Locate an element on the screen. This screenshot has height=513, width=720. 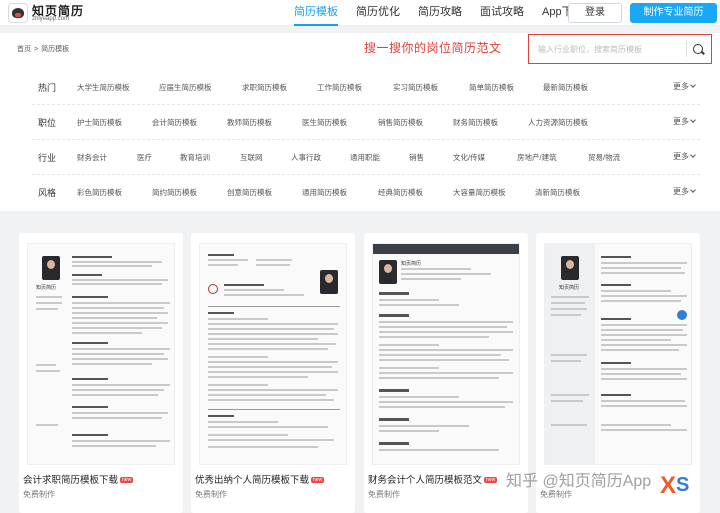
card-title-text: 优秀出纳个人简历模板下载 is located at coordinates (252, 480).